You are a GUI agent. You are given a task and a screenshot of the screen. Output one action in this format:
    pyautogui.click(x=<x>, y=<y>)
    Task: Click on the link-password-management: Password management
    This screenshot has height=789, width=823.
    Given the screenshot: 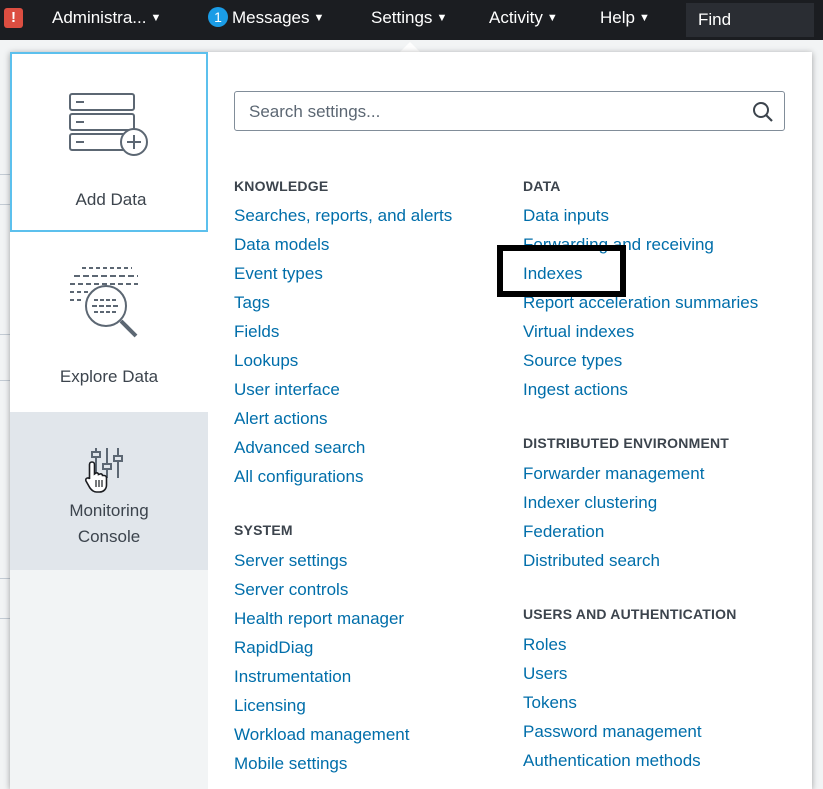 What is the action you would take?
    pyautogui.click(x=612, y=732)
    